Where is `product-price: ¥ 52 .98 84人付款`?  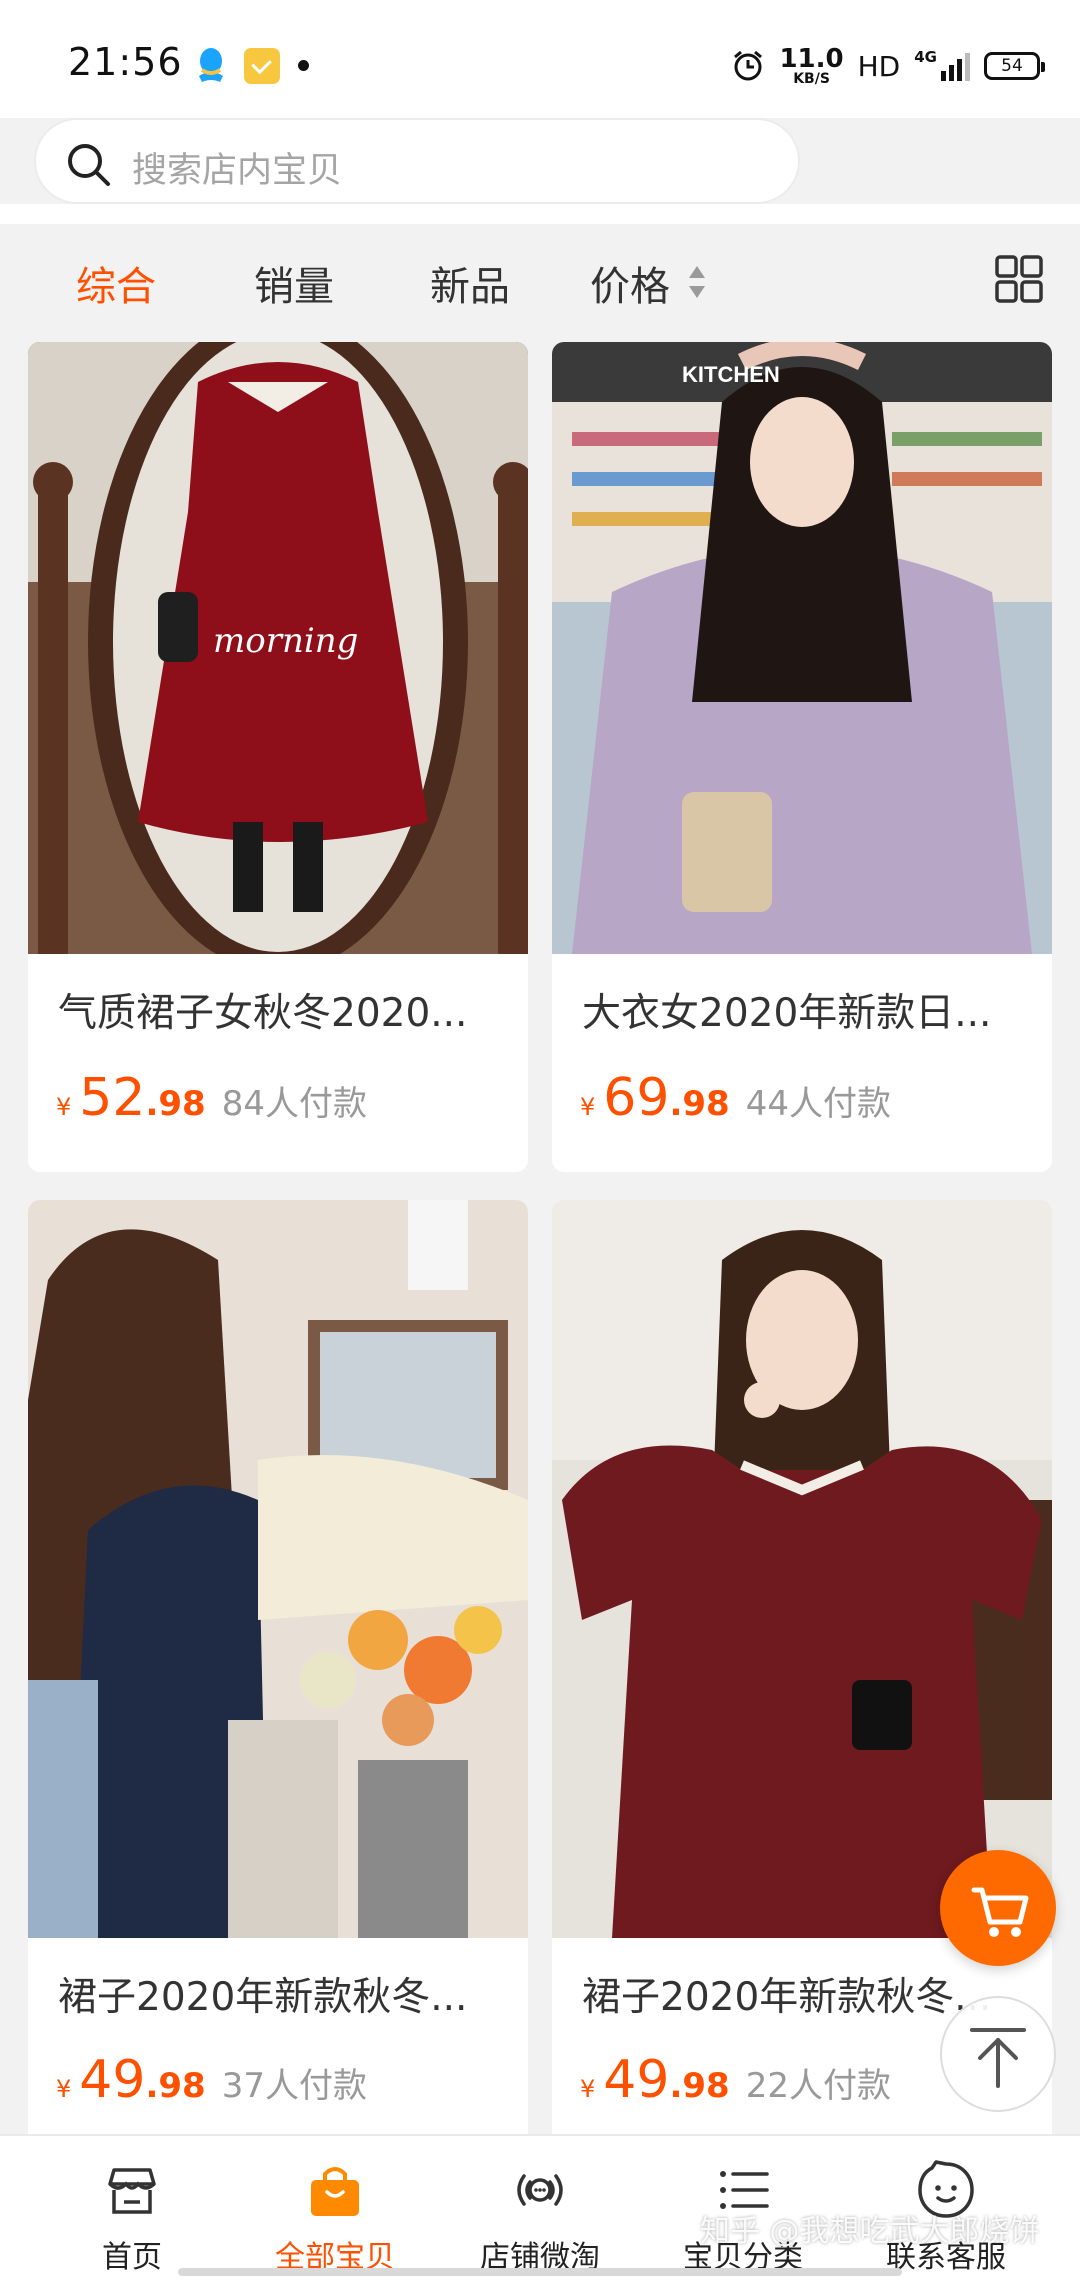 product-price: ¥ 52 .98 84人付款 is located at coordinates (211, 1098).